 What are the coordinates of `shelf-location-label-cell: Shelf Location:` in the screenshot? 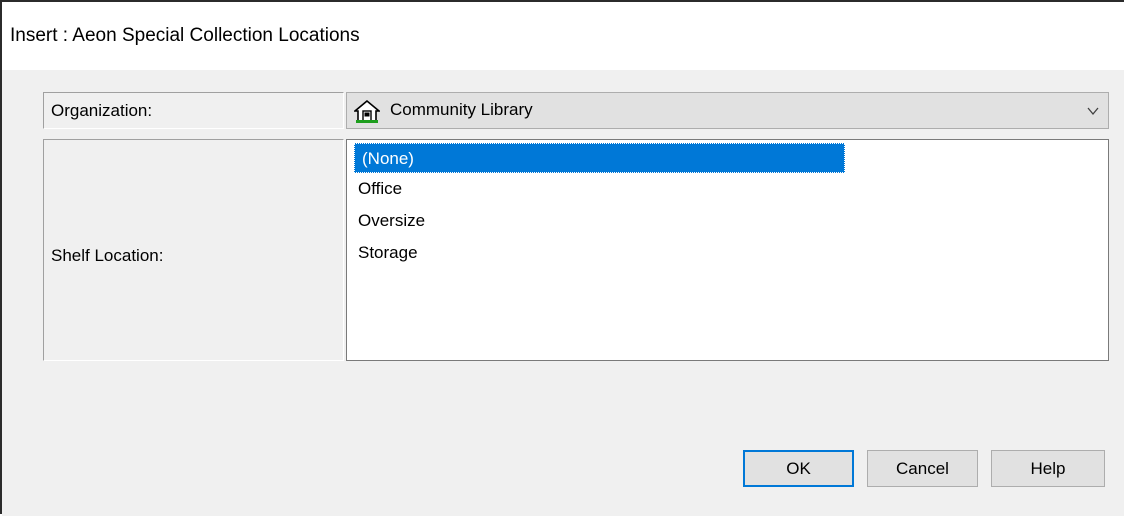 It's located at (193, 250).